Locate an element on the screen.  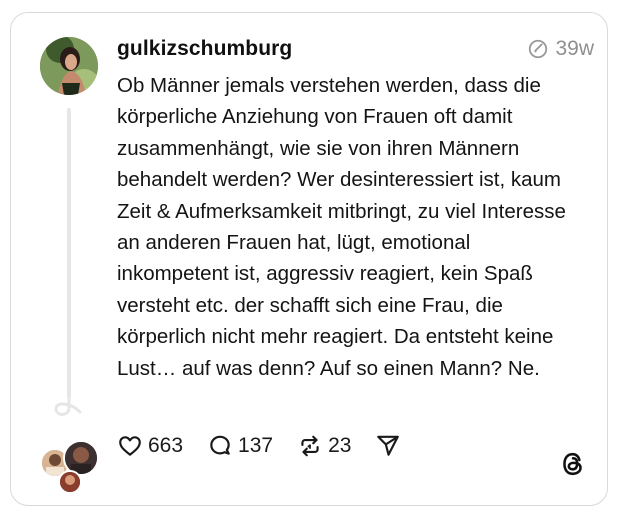
repost-arrows-icon is located at coordinates (310, 446).